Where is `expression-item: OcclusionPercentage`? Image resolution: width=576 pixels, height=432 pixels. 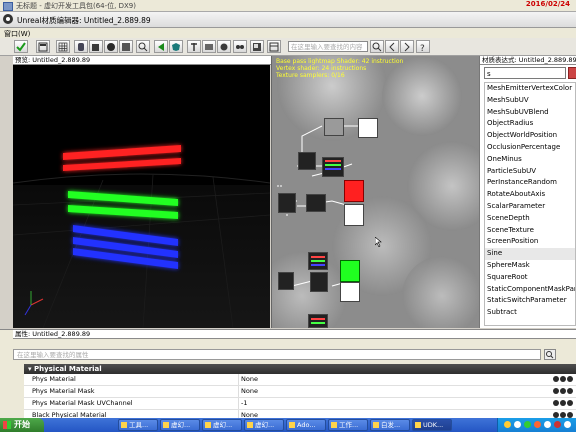 expression-item: OcclusionPercentage is located at coordinates (530, 148).